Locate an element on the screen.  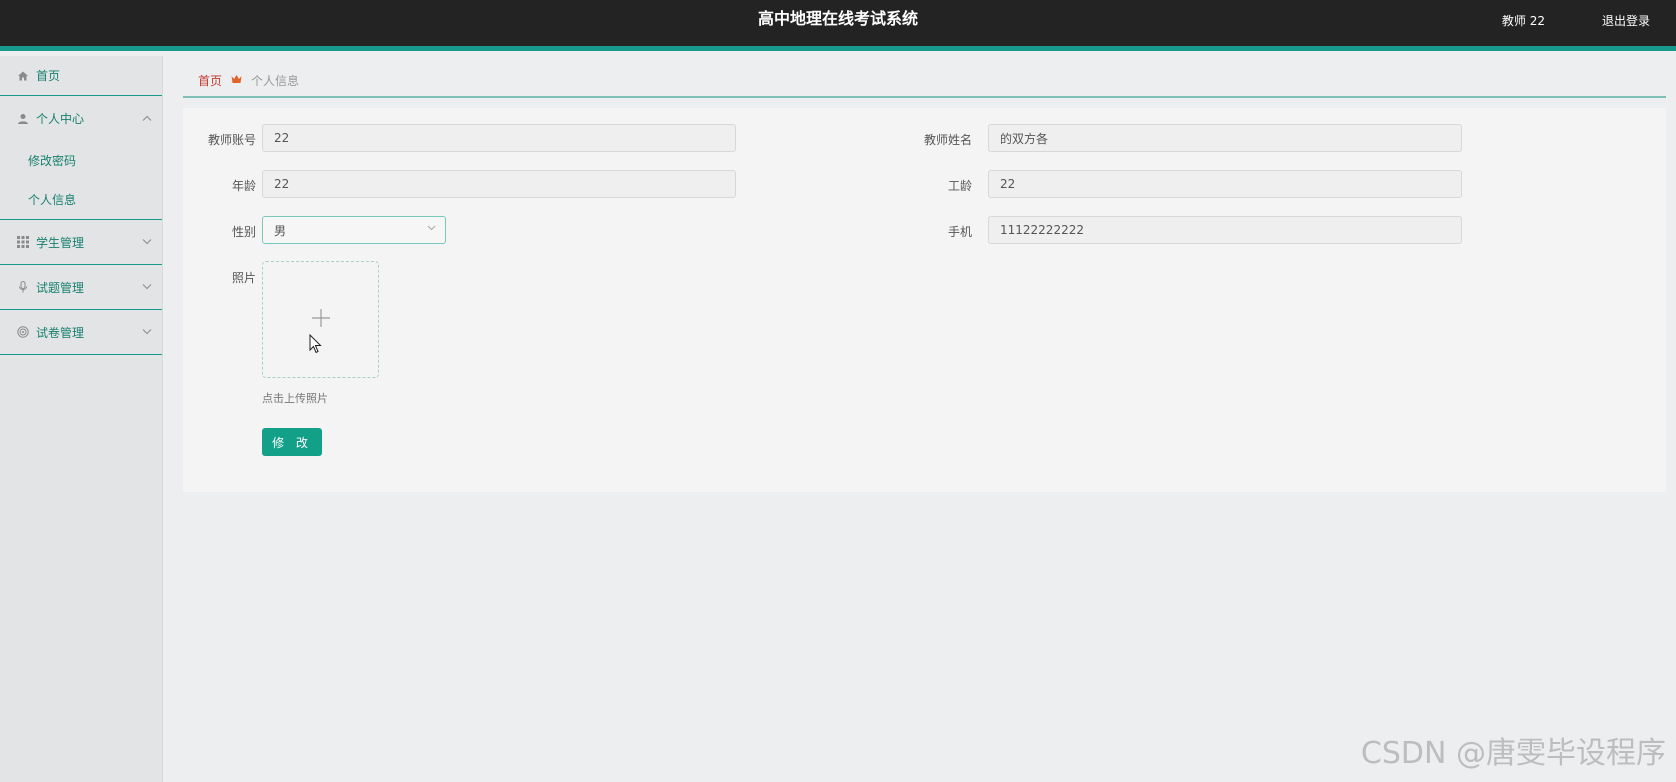
breadcrumb-current: 个人信息 is located at coordinates (275, 80).